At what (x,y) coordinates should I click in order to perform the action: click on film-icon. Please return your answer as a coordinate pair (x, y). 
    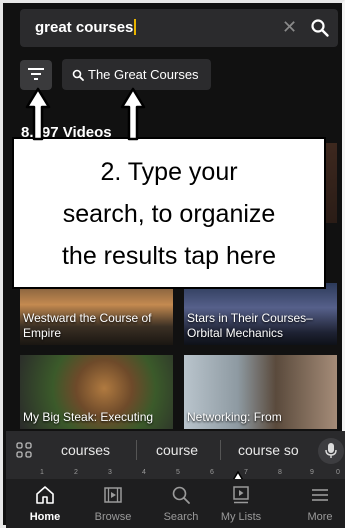
    Looking at the image, I should click on (113, 495).